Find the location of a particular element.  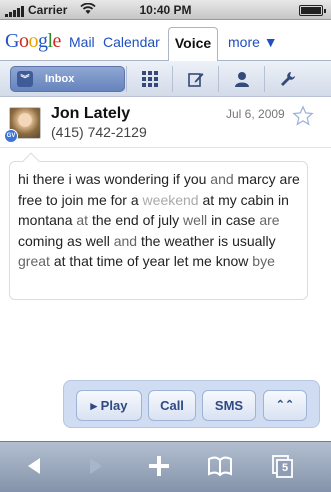

pages-count: 5 is located at coordinates (285, 468).